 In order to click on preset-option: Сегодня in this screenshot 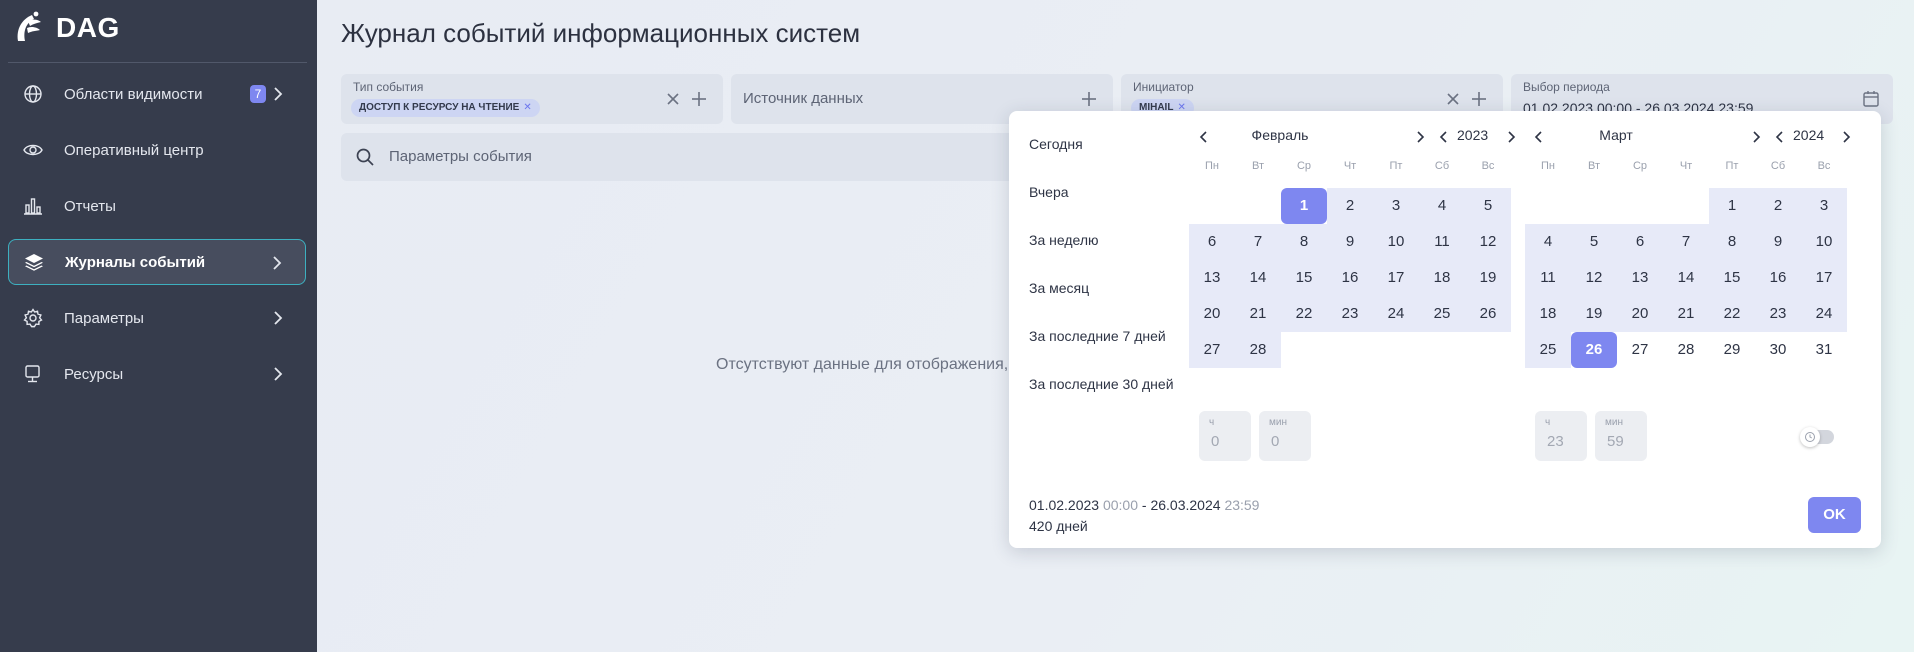, I will do `click(1056, 144)`.